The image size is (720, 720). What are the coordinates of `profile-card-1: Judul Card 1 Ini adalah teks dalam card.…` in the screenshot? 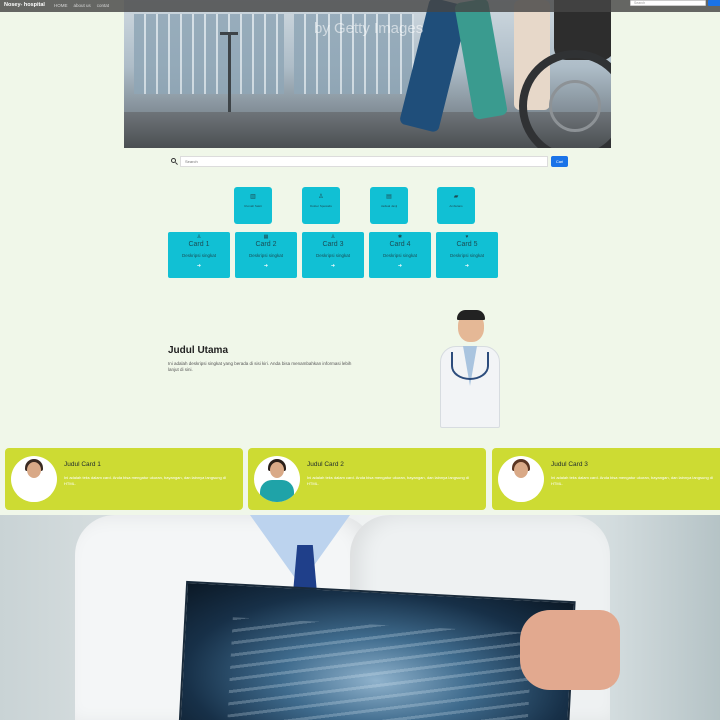 It's located at (124, 479).